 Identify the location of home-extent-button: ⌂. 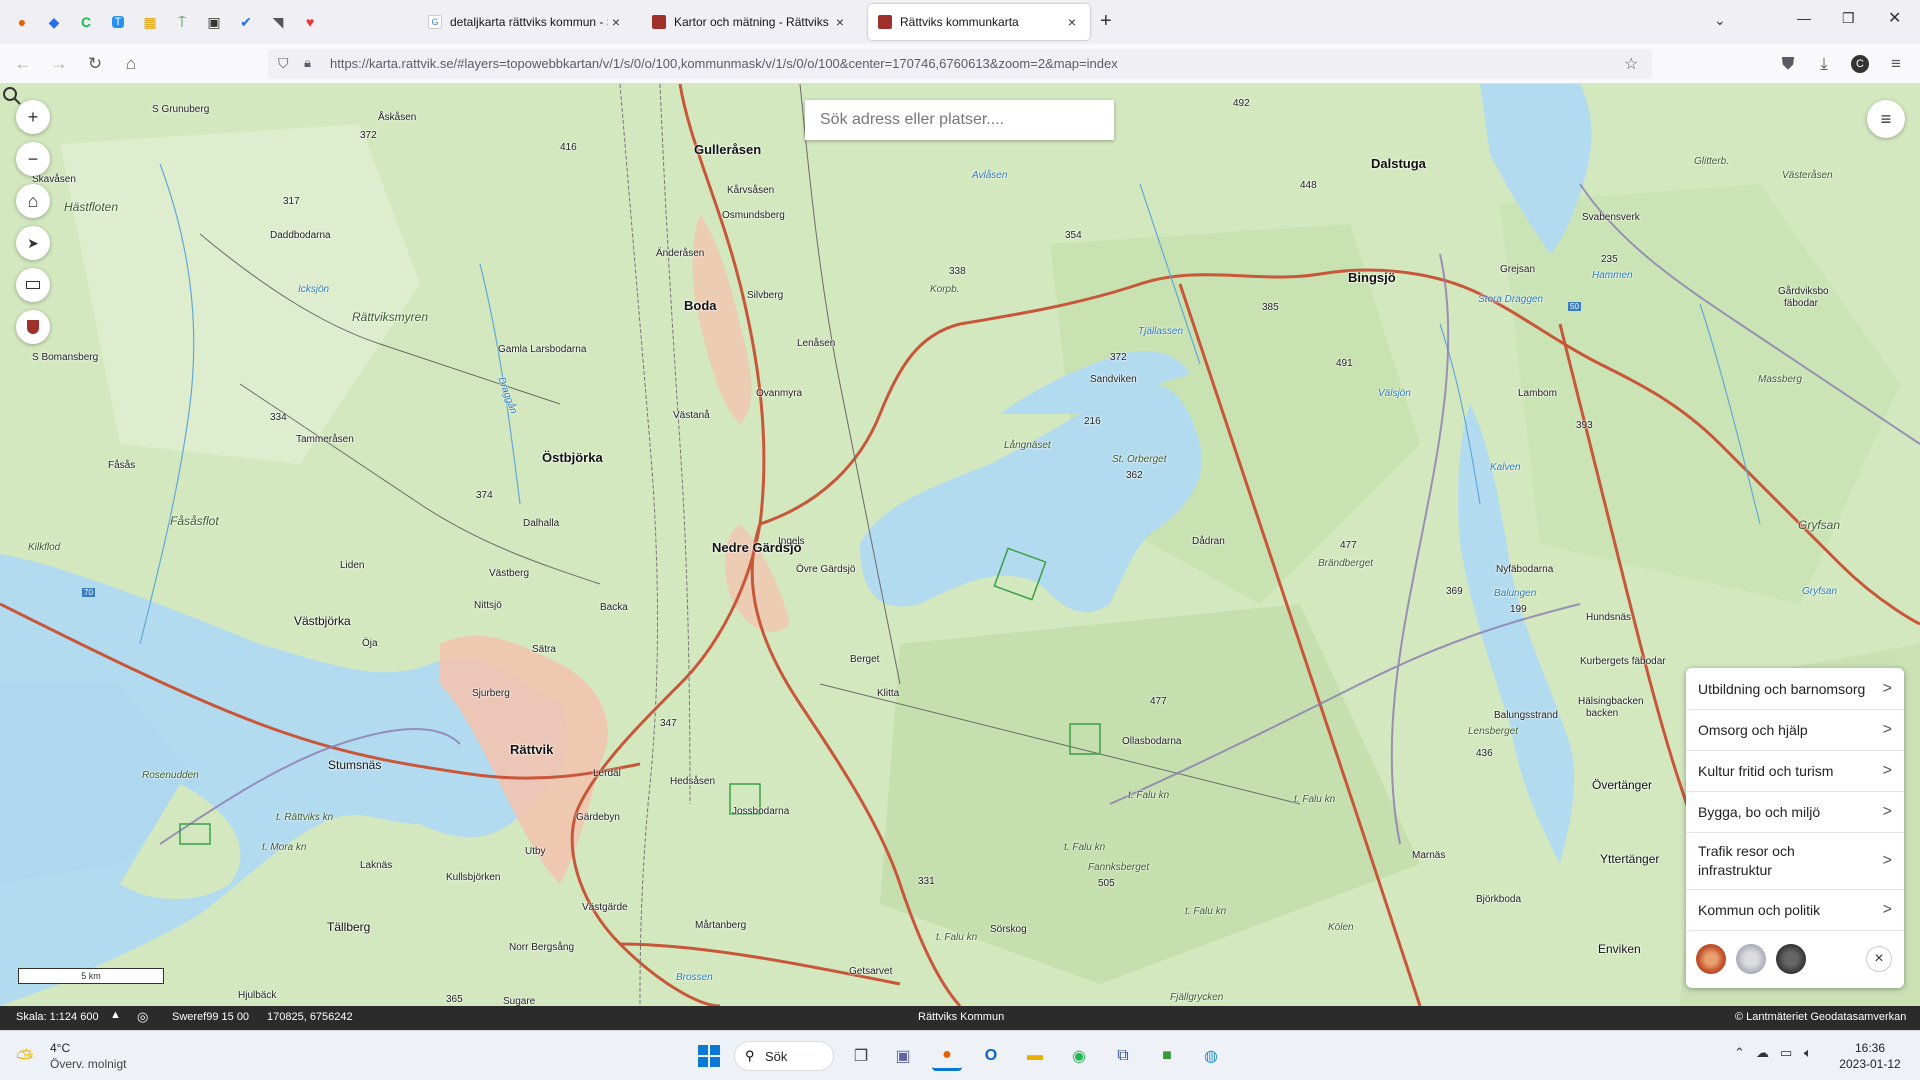
(33, 201).